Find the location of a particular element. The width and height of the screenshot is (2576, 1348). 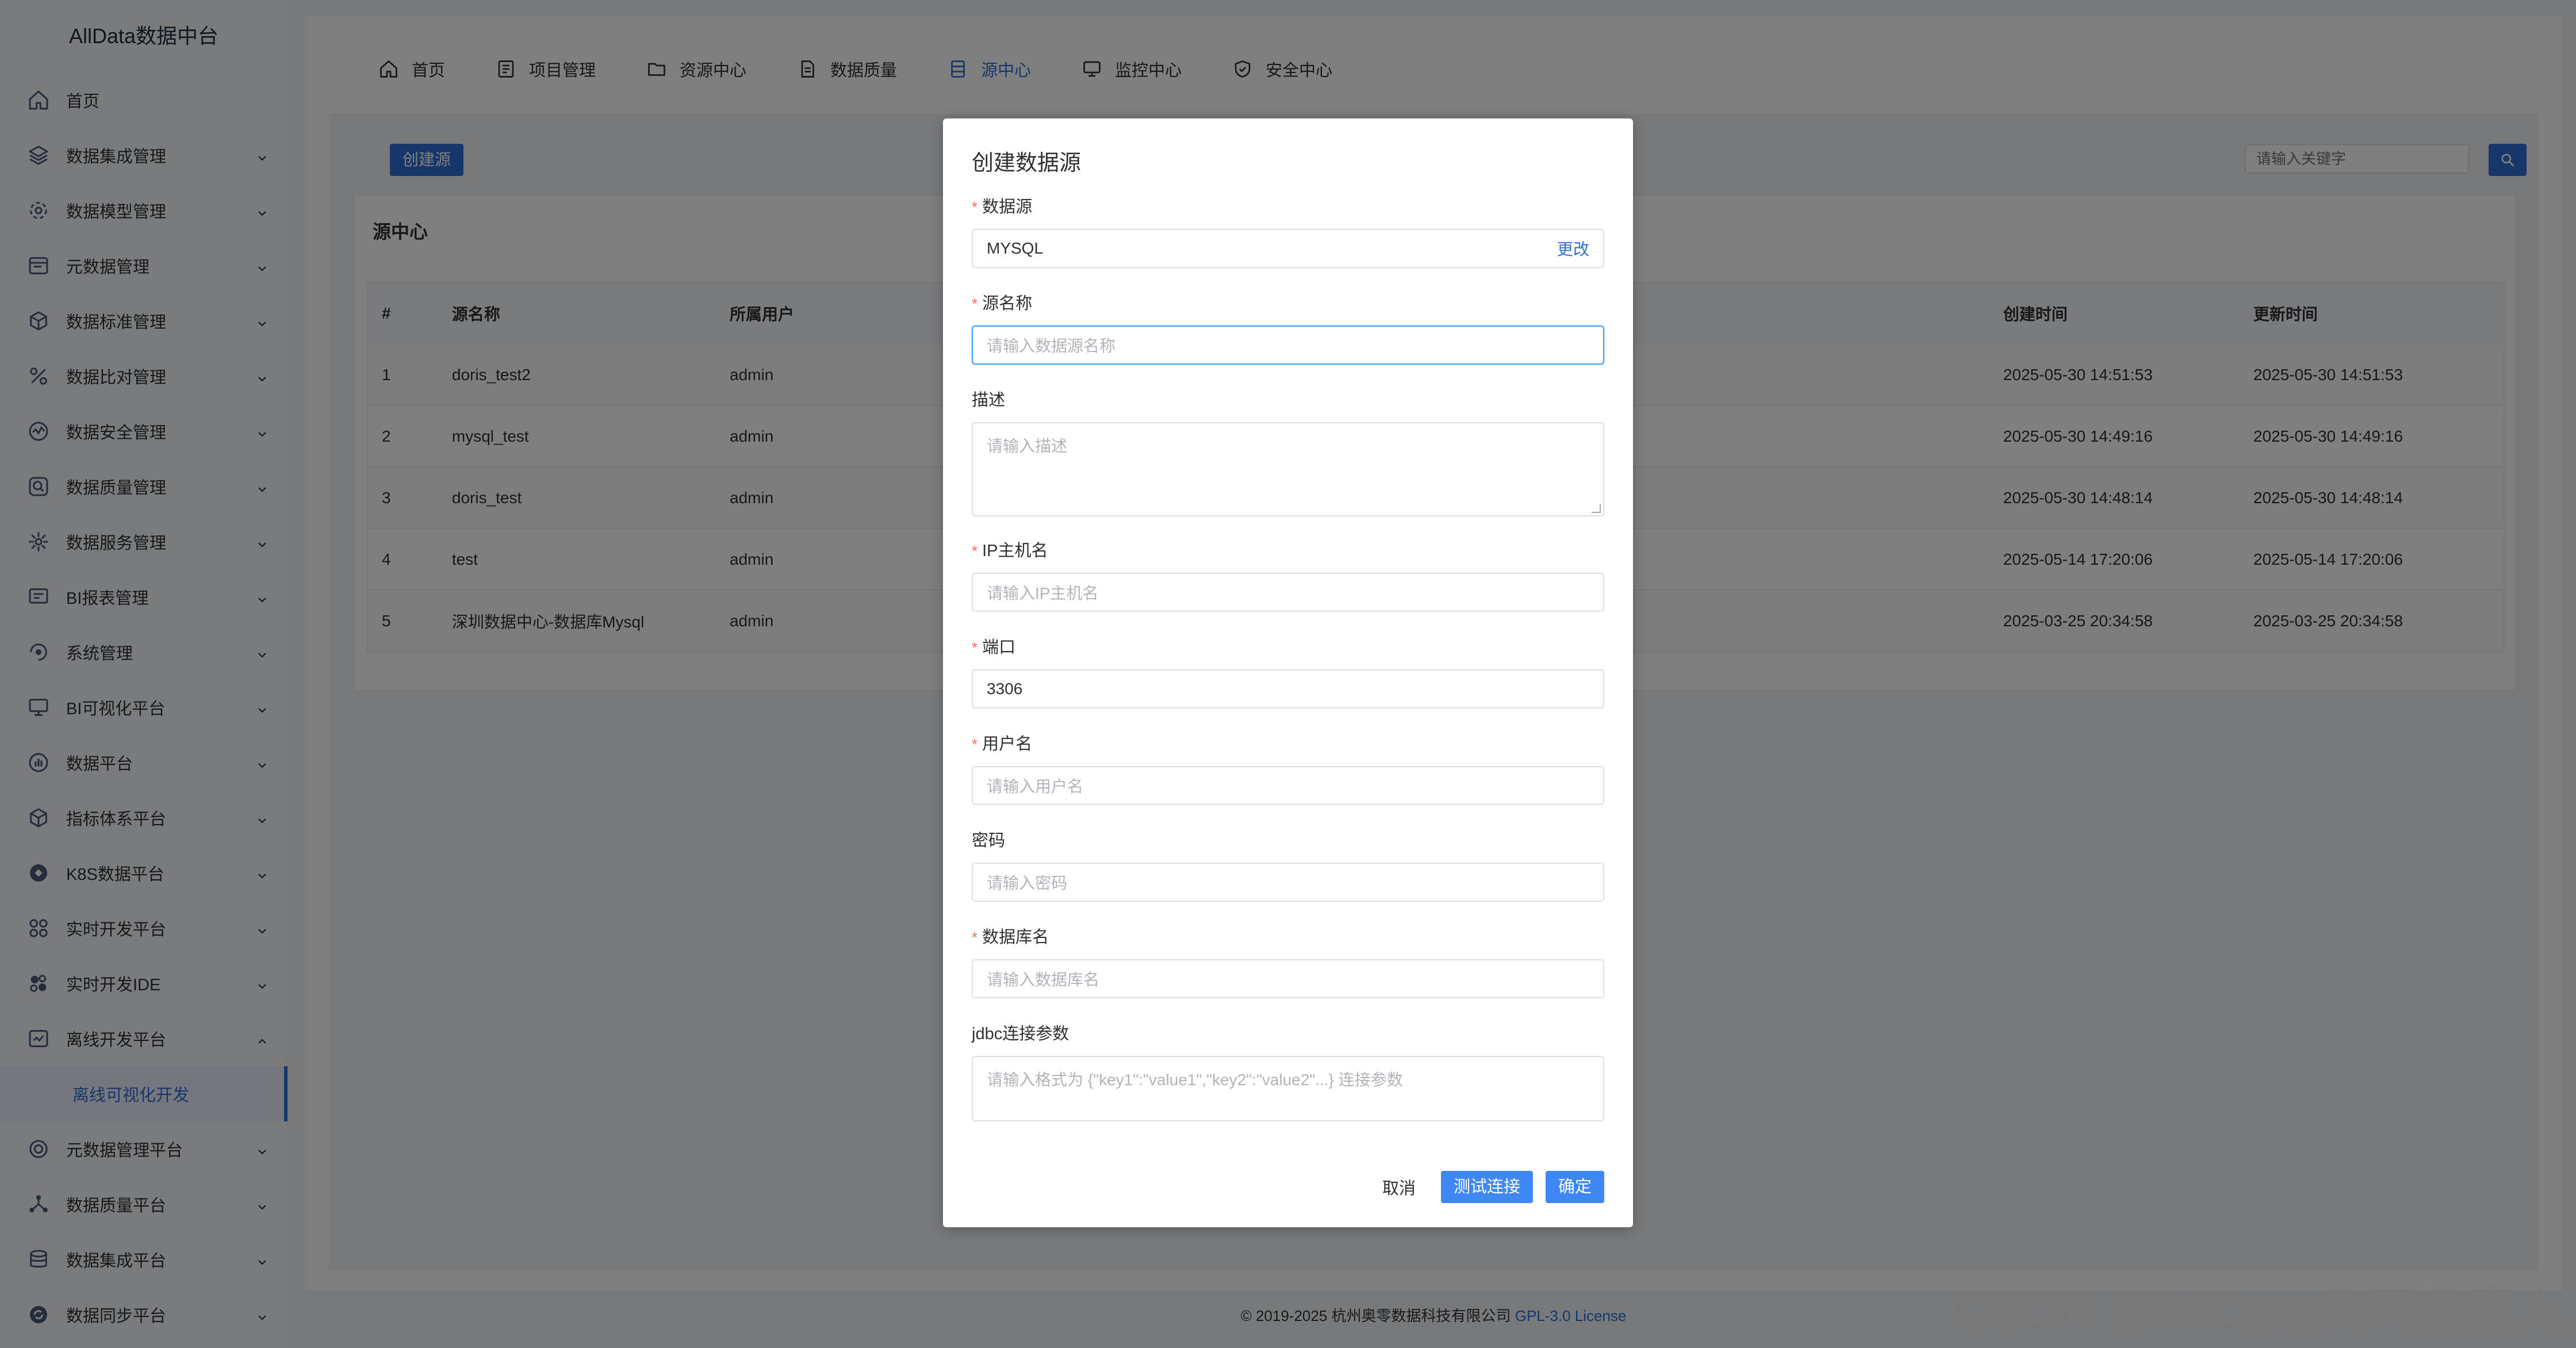

form-item-description: 描述 请输入描述 is located at coordinates (1288, 452).